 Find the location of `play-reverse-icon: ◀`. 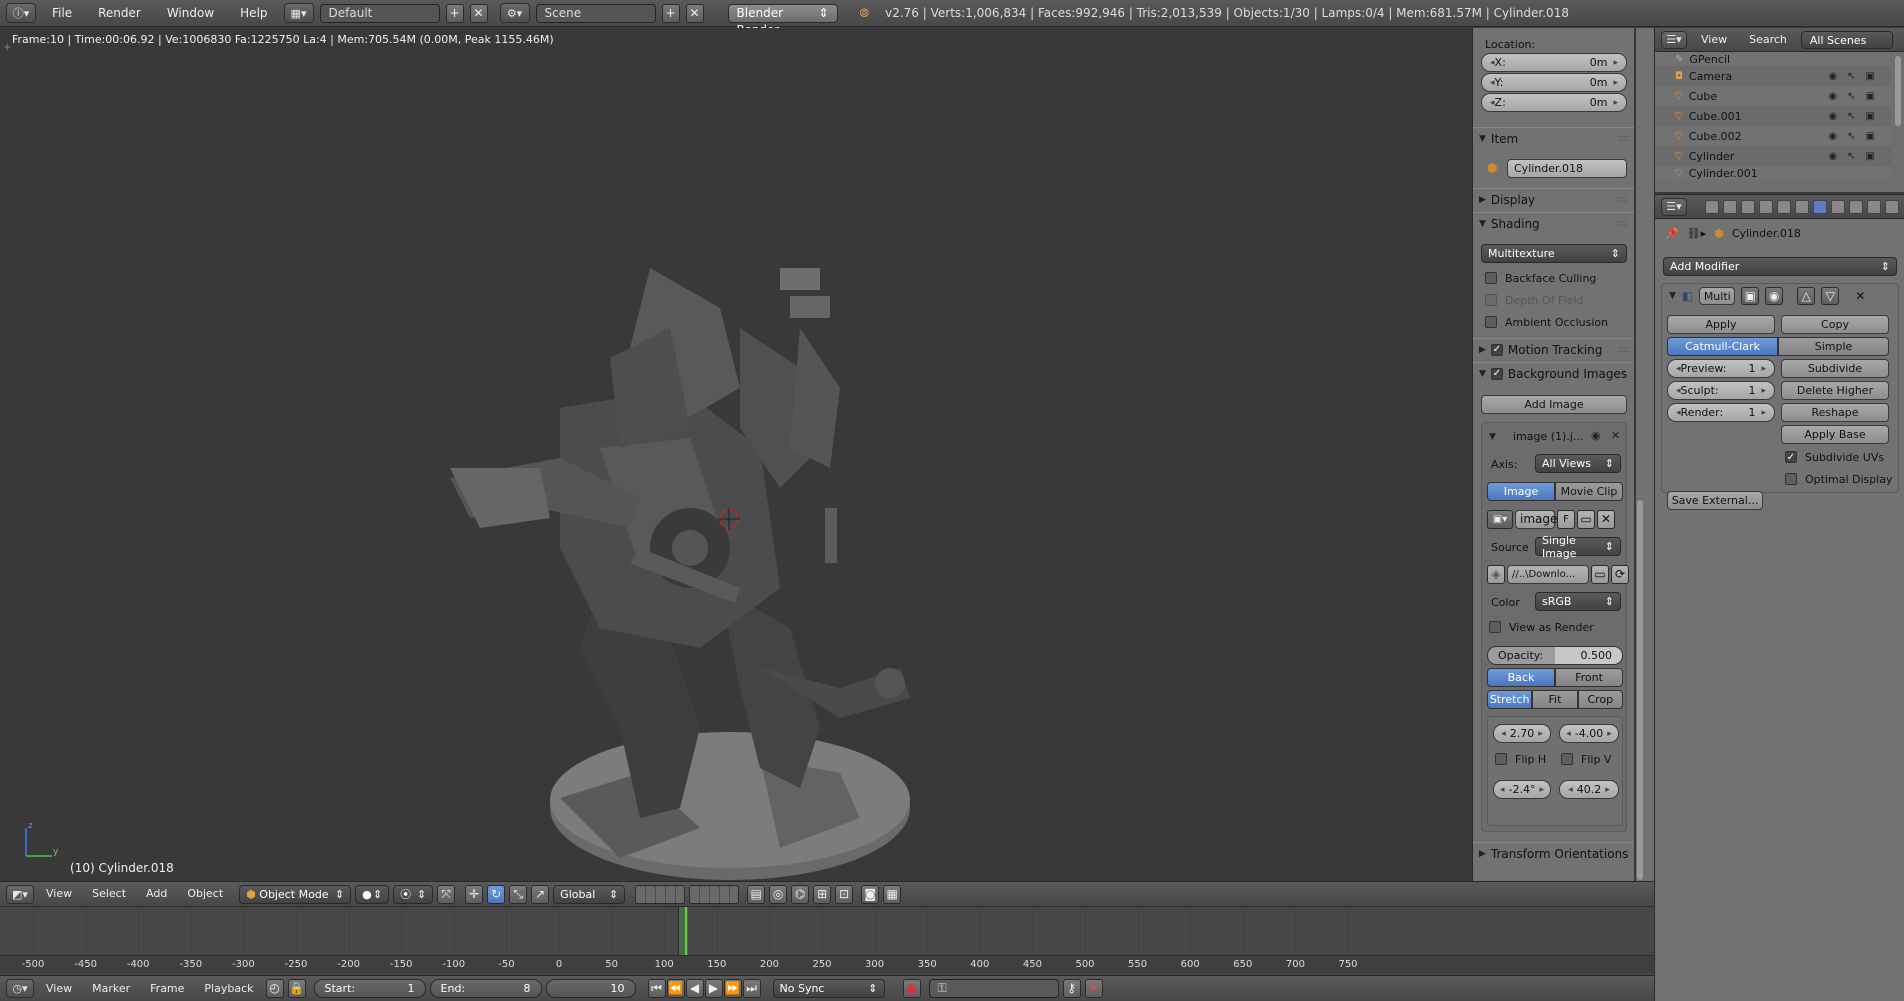

play-reverse-icon: ◀ is located at coordinates (694, 988).